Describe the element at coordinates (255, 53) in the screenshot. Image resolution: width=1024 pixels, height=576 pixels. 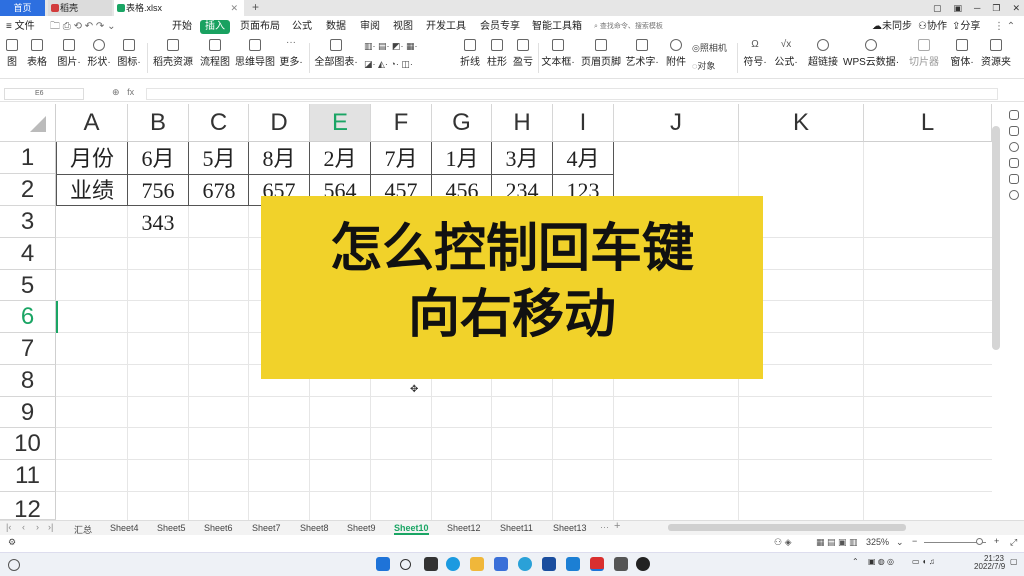
I see `ribbon-mindmap: 思维导图` at that location.